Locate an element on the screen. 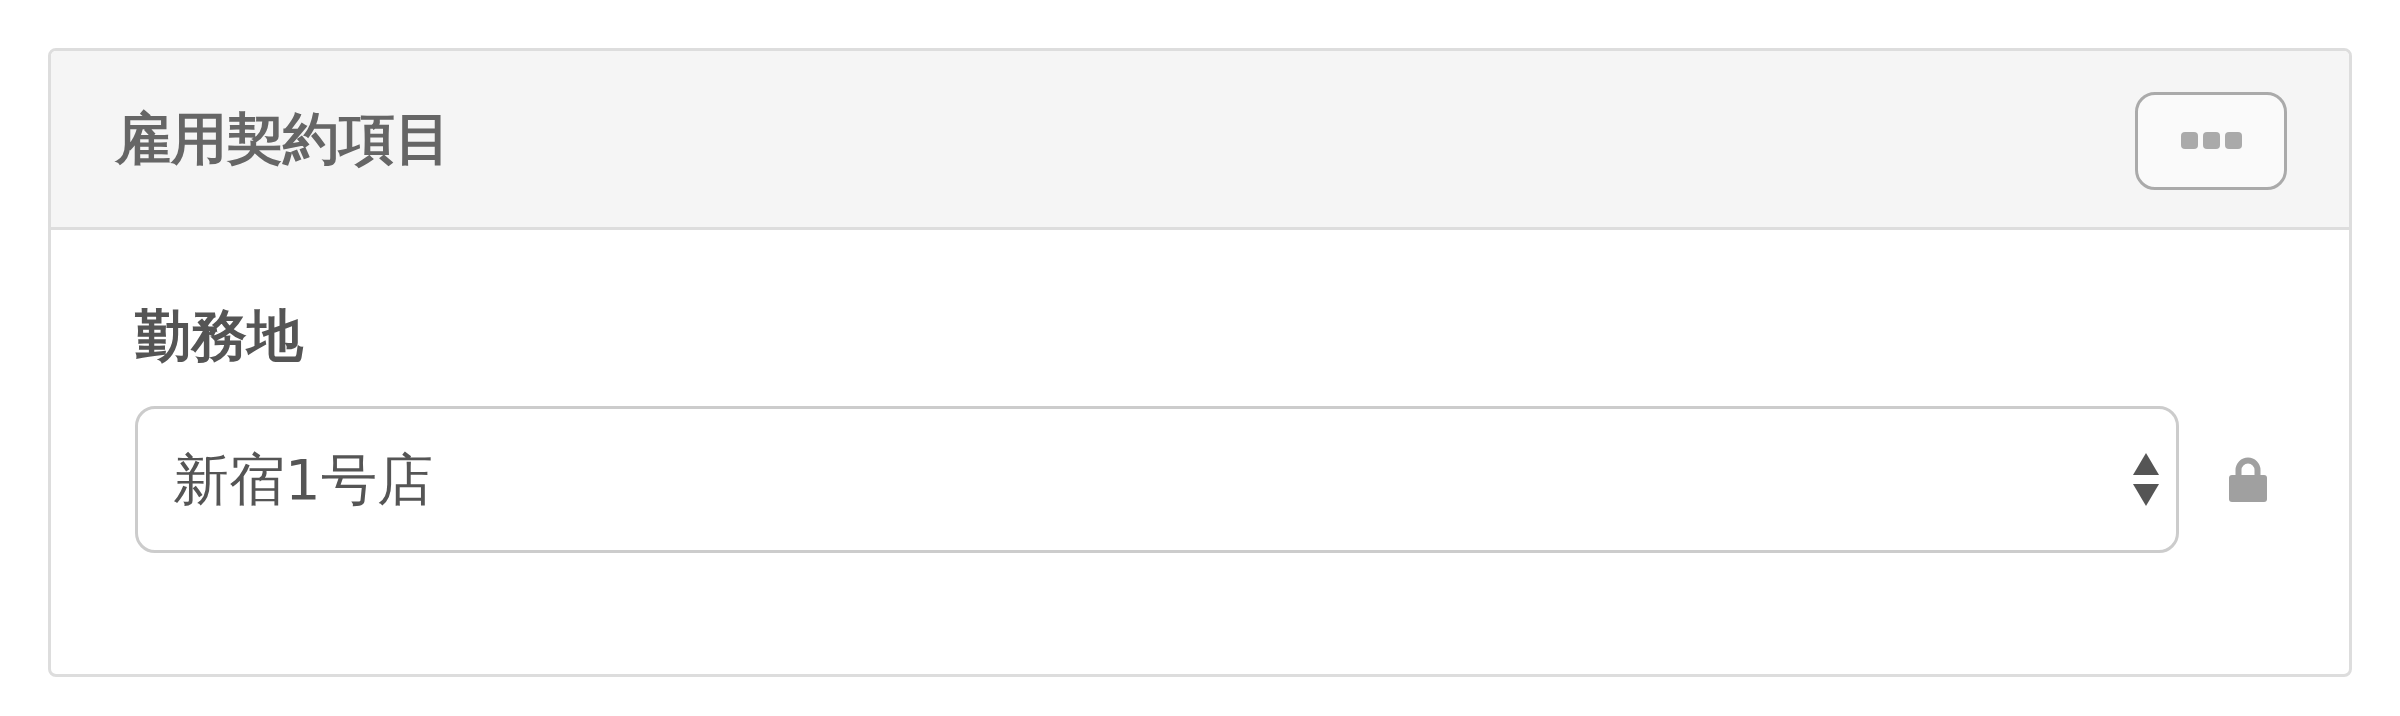 This screenshot has width=2400, height=716. more-icon is located at coordinates (2211, 140).